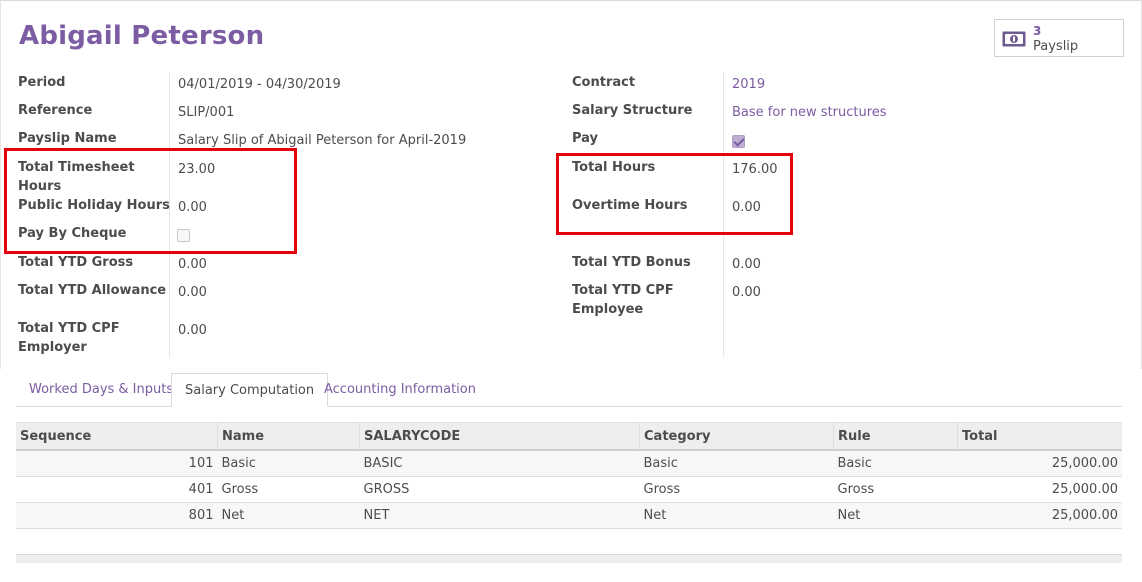 This screenshot has width=1142, height=582. Describe the element at coordinates (746, 264) in the screenshot. I see `total-ytd-bonus-value: 0.00` at that location.